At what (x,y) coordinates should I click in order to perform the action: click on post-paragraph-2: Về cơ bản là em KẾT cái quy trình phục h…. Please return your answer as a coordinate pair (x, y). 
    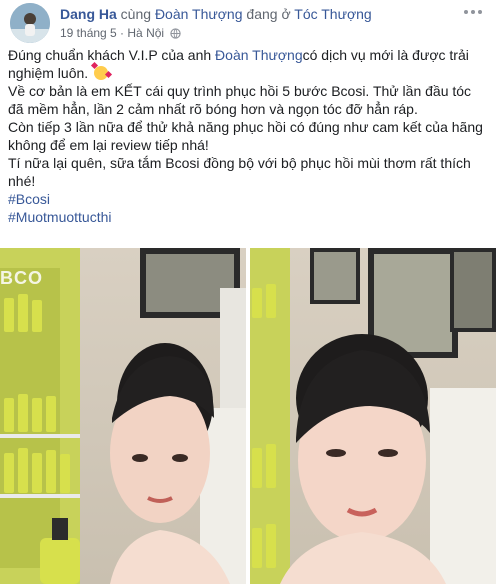
    Looking at the image, I should click on (240, 100).